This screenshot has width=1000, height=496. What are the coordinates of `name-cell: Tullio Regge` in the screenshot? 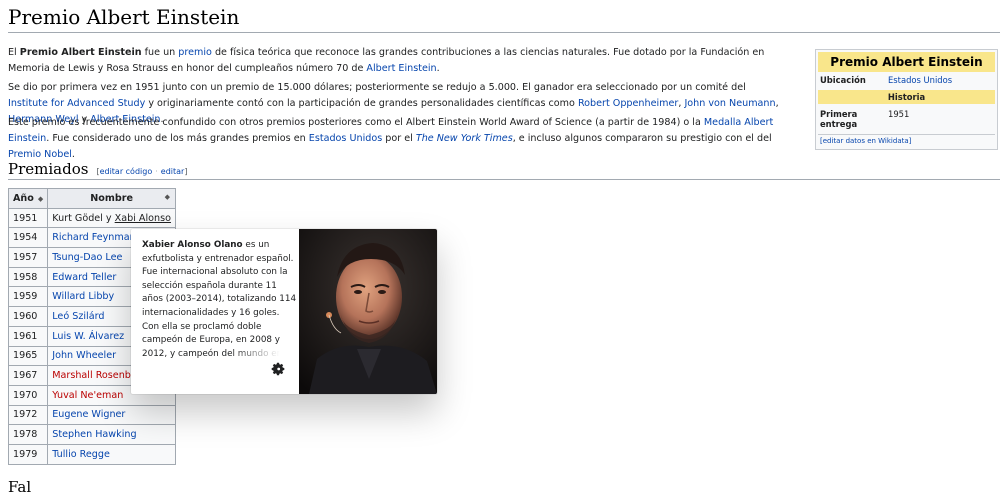 It's located at (111, 454).